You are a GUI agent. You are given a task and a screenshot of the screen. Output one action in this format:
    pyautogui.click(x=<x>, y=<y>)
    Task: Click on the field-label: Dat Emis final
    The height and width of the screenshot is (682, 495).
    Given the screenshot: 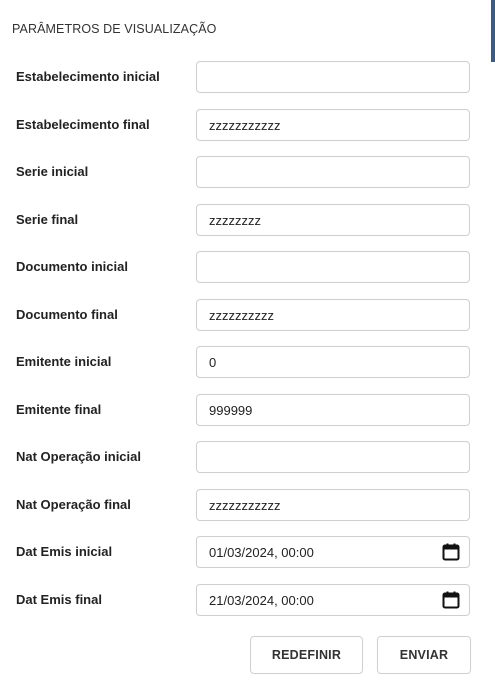 What is the action you would take?
    pyautogui.click(x=59, y=599)
    